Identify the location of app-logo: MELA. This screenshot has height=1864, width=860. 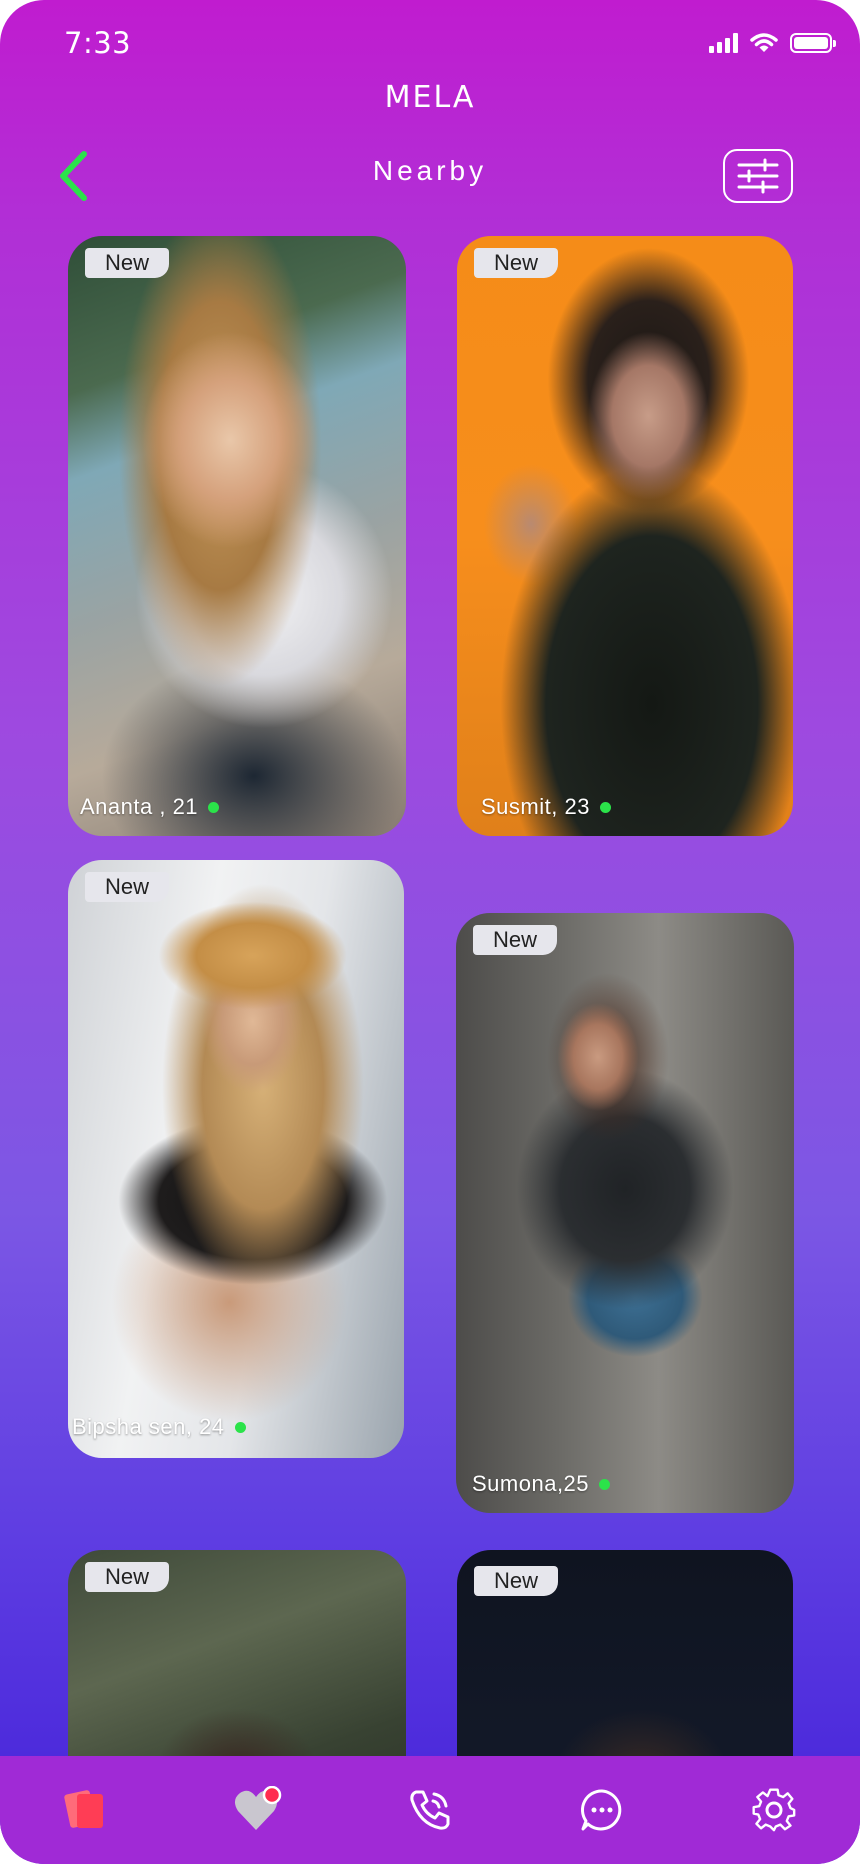
(430, 97).